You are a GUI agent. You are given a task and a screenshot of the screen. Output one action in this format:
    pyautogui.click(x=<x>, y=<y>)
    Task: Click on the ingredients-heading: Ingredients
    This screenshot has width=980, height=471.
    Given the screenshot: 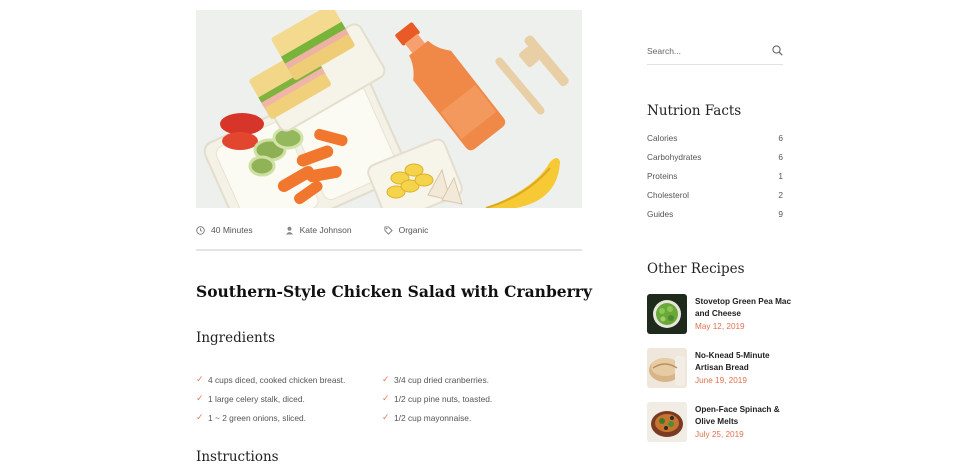 What is the action you would take?
    pyautogui.click(x=236, y=338)
    